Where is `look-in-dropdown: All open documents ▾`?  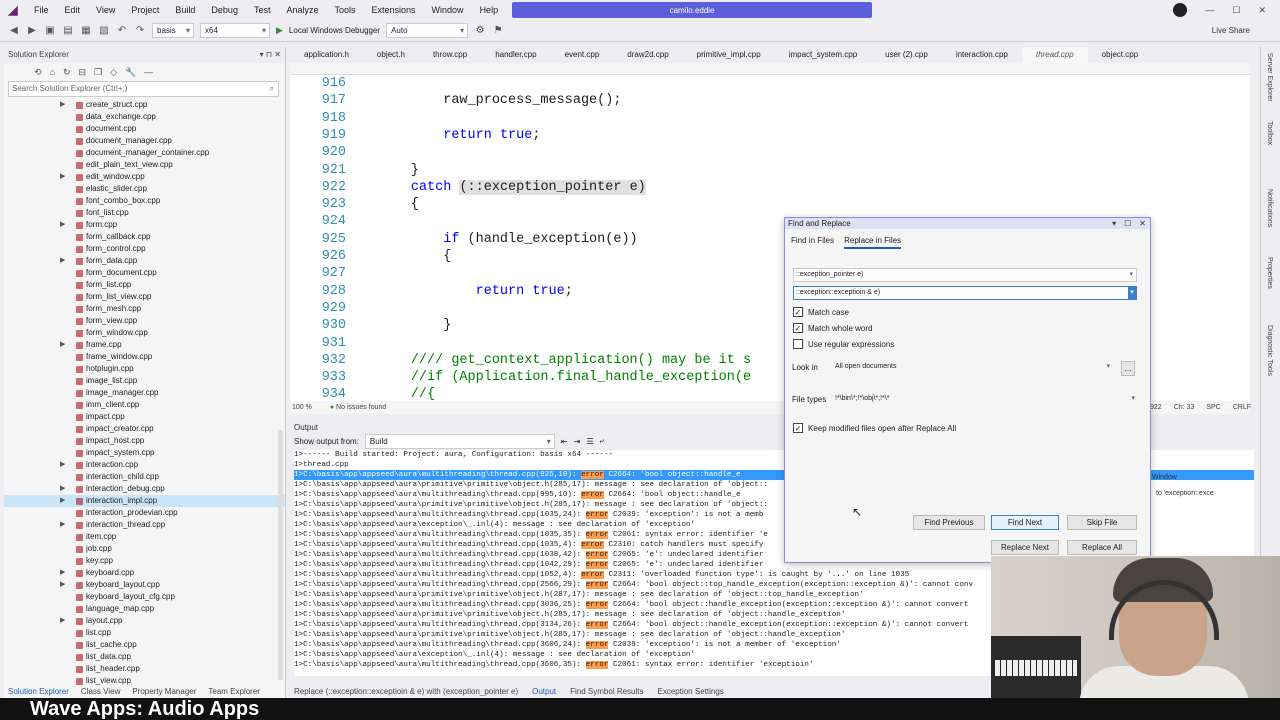
look-in-dropdown: All open documents ▾ is located at coordinates (973, 368).